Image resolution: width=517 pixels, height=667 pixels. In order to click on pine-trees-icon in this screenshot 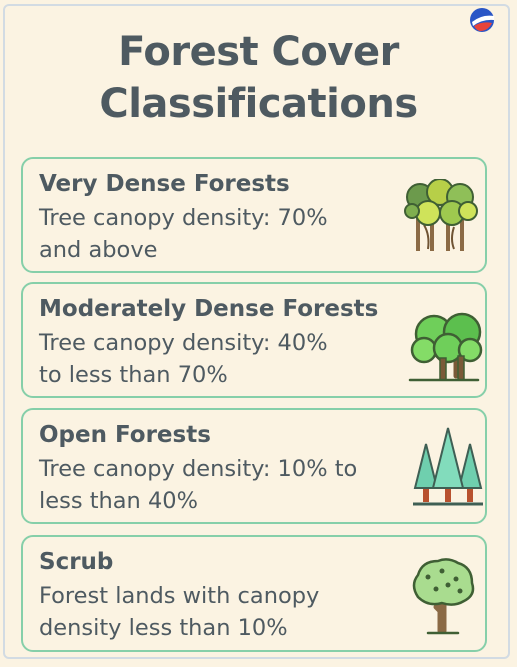, I will do `click(448, 466)`.